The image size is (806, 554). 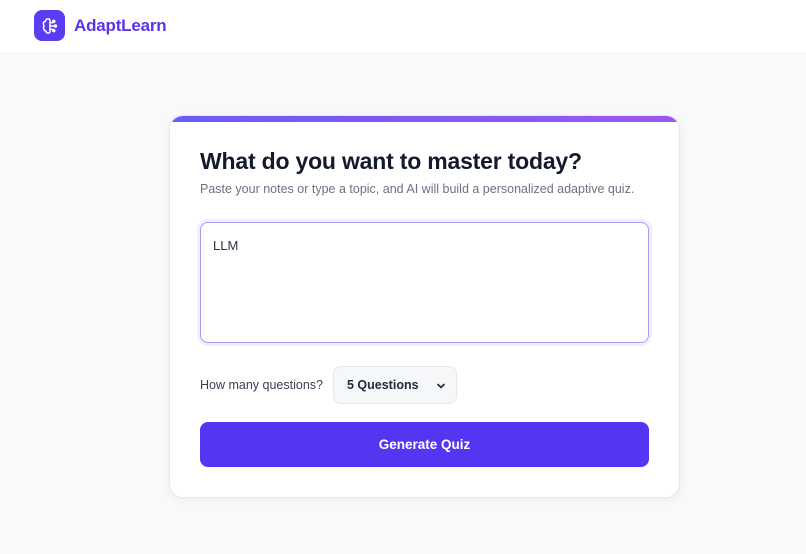 What do you see at coordinates (441, 386) in the screenshot?
I see `chevron-down-icon` at bounding box center [441, 386].